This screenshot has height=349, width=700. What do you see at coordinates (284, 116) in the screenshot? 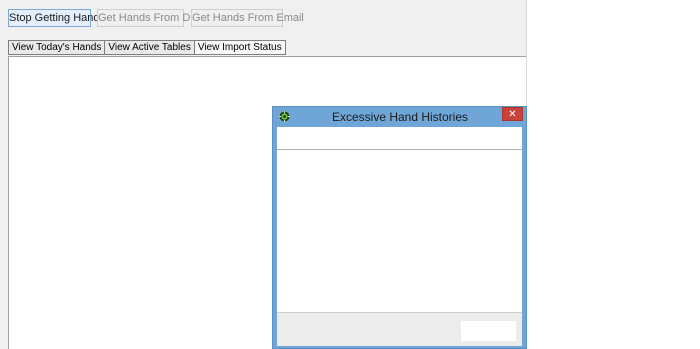
I see `poker-chip-icon` at bounding box center [284, 116].